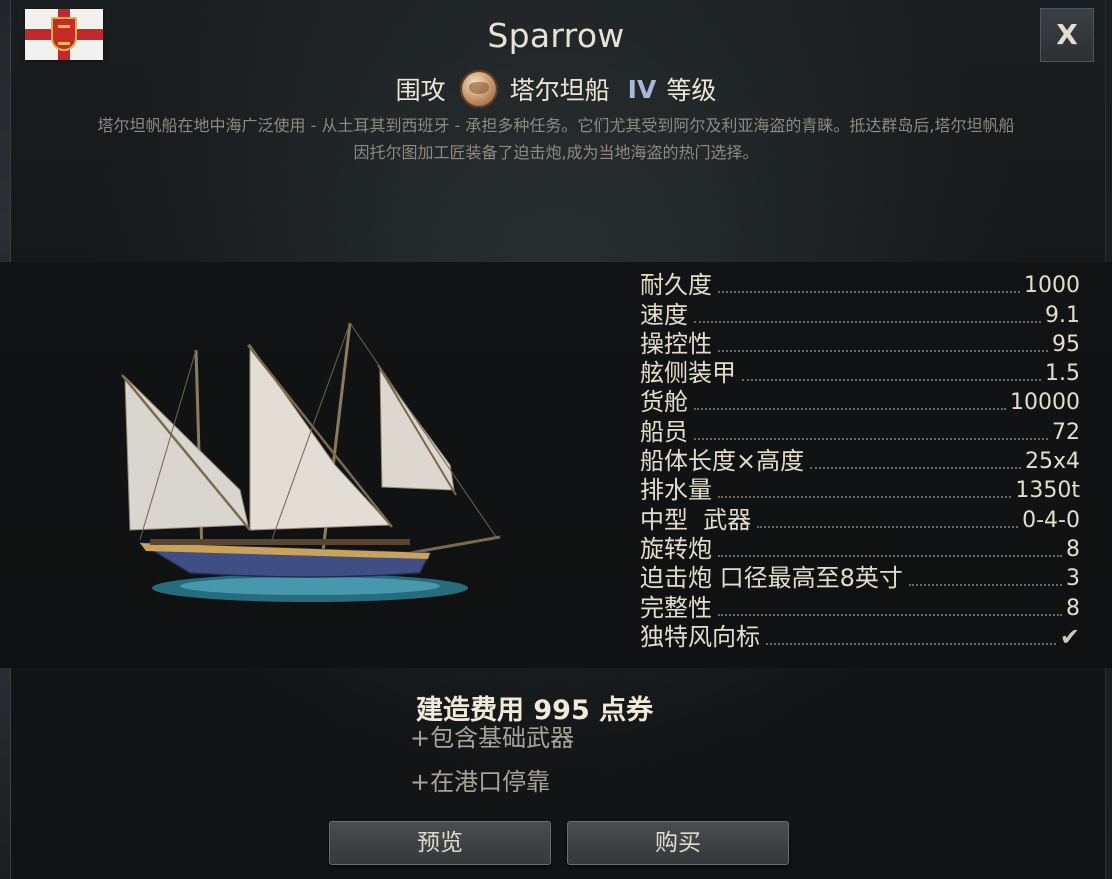 The width and height of the screenshot is (1112, 879). What do you see at coordinates (1052, 462) in the screenshot?
I see `stat-value: 25x4` at bounding box center [1052, 462].